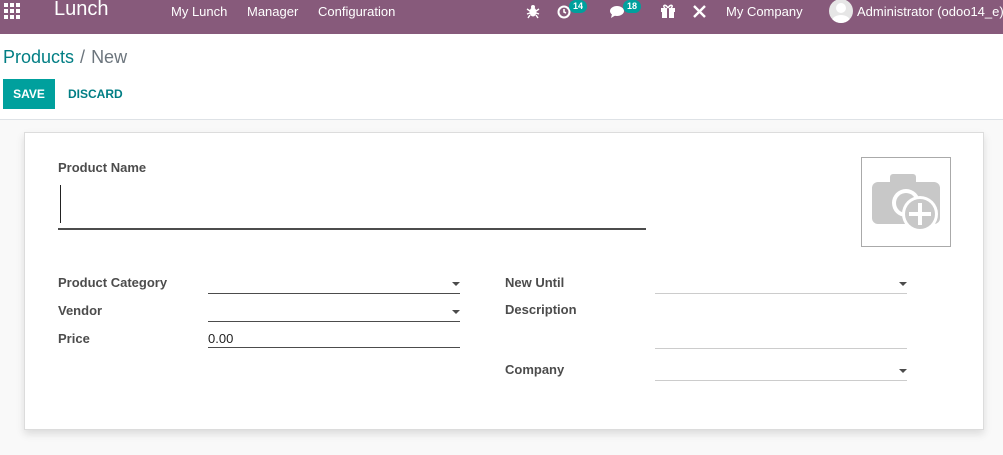 This screenshot has height=455, width=1003. Describe the element at coordinates (38, 57) in the screenshot. I see `breadcrumb-products-link: Products` at that location.